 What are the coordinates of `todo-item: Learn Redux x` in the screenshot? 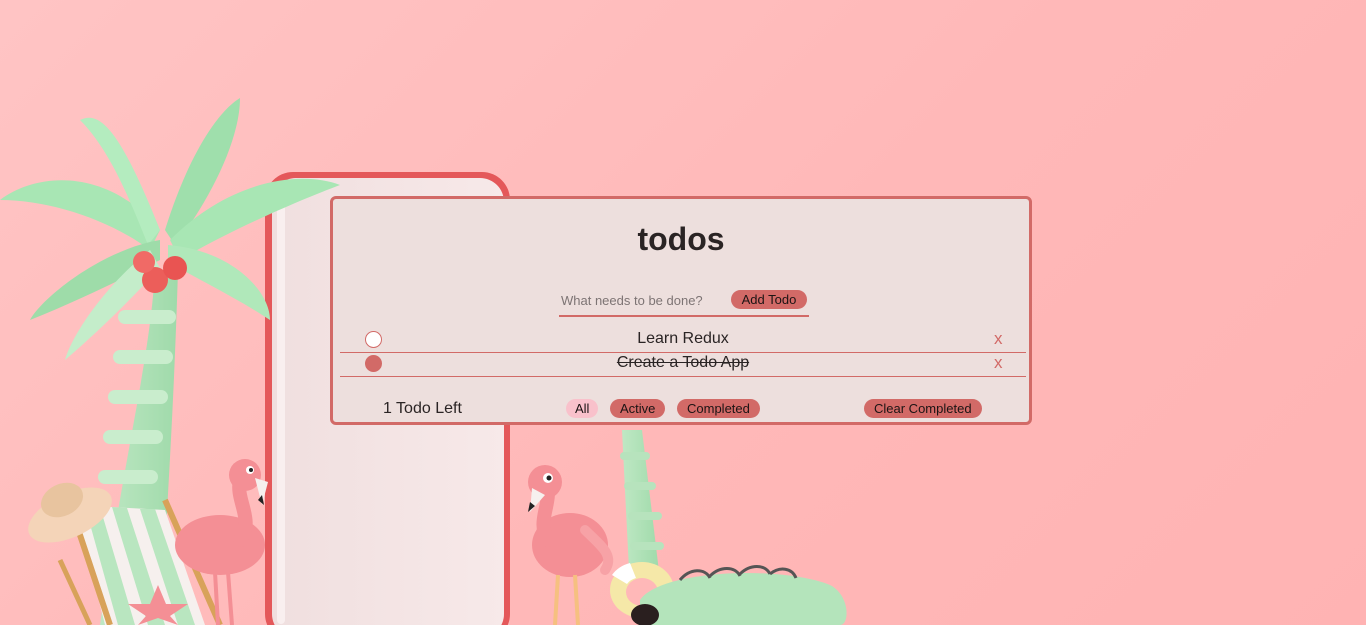 It's located at (683, 340).